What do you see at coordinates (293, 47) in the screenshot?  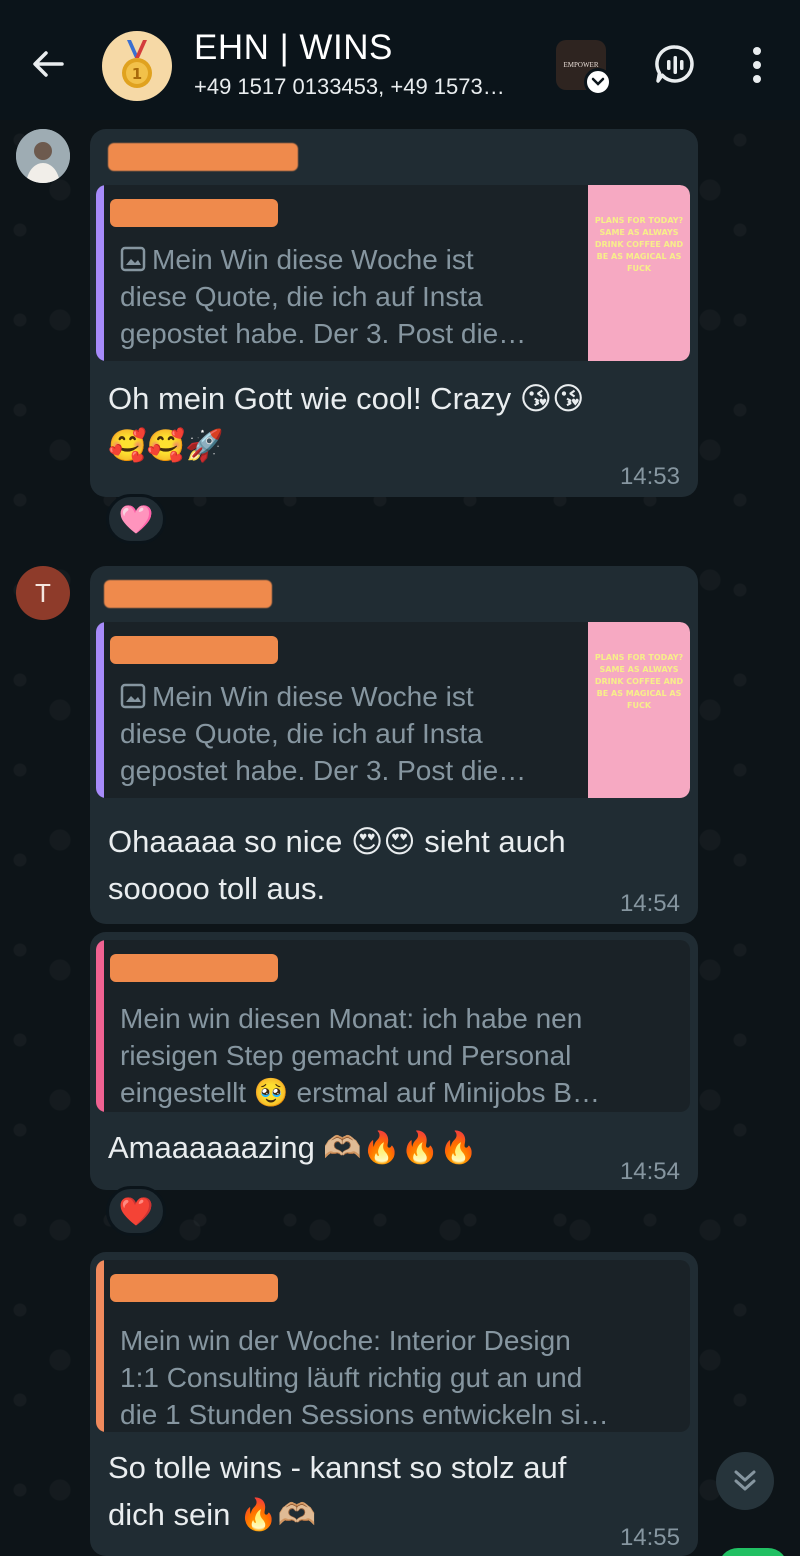 I see `chat-title: EHN | WINS` at bounding box center [293, 47].